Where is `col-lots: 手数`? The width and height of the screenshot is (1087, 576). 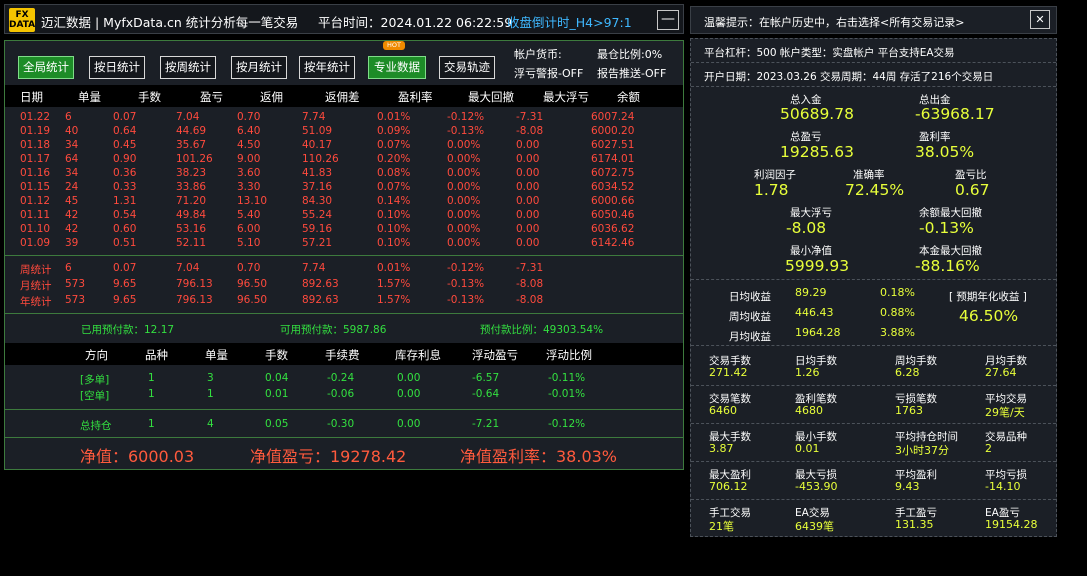
col-lots: 手数 is located at coordinates (149, 97).